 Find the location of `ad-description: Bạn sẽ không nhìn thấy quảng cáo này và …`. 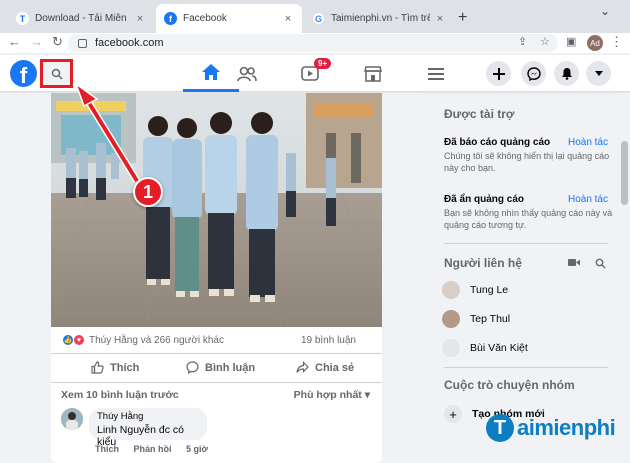

ad-description: Bạn sẽ không nhìn thấy quảng cáo này và … is located at coordinates (528, 219).